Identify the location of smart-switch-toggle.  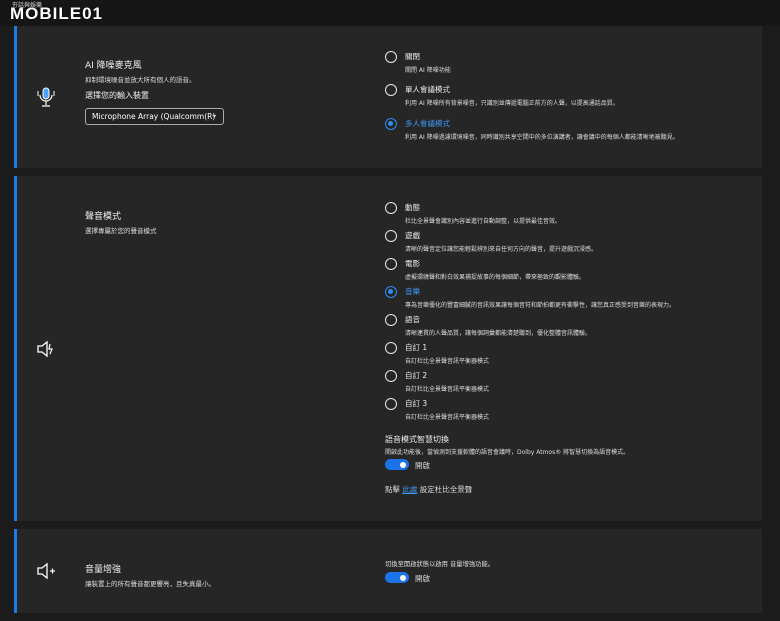
(397, 464).